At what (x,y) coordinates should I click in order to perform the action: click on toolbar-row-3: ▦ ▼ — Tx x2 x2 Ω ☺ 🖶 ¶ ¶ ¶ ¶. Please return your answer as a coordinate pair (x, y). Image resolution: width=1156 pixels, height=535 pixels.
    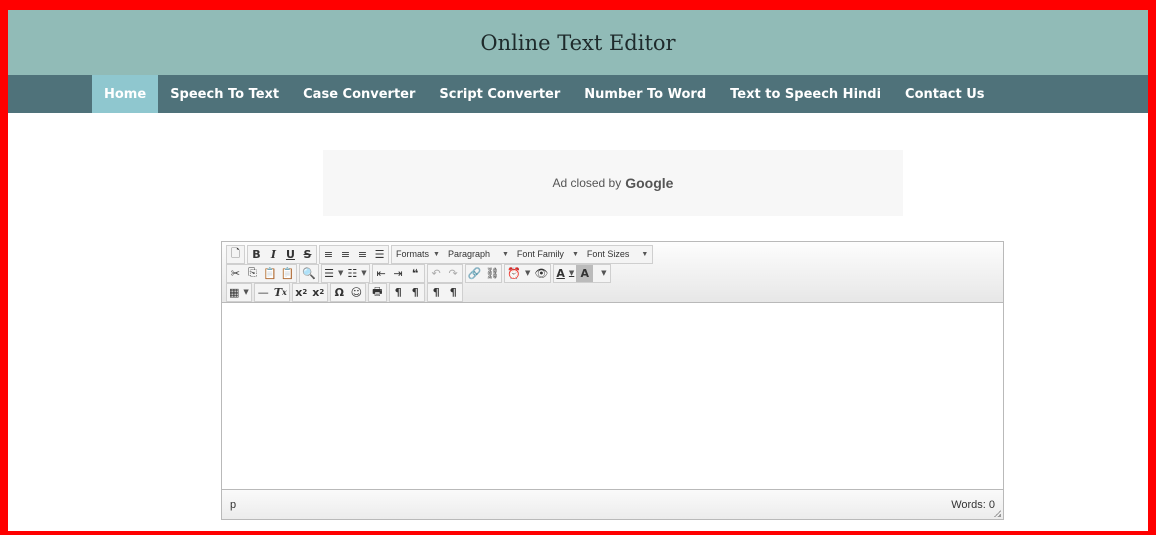
    Looking at the image, I should click on (612, 292).